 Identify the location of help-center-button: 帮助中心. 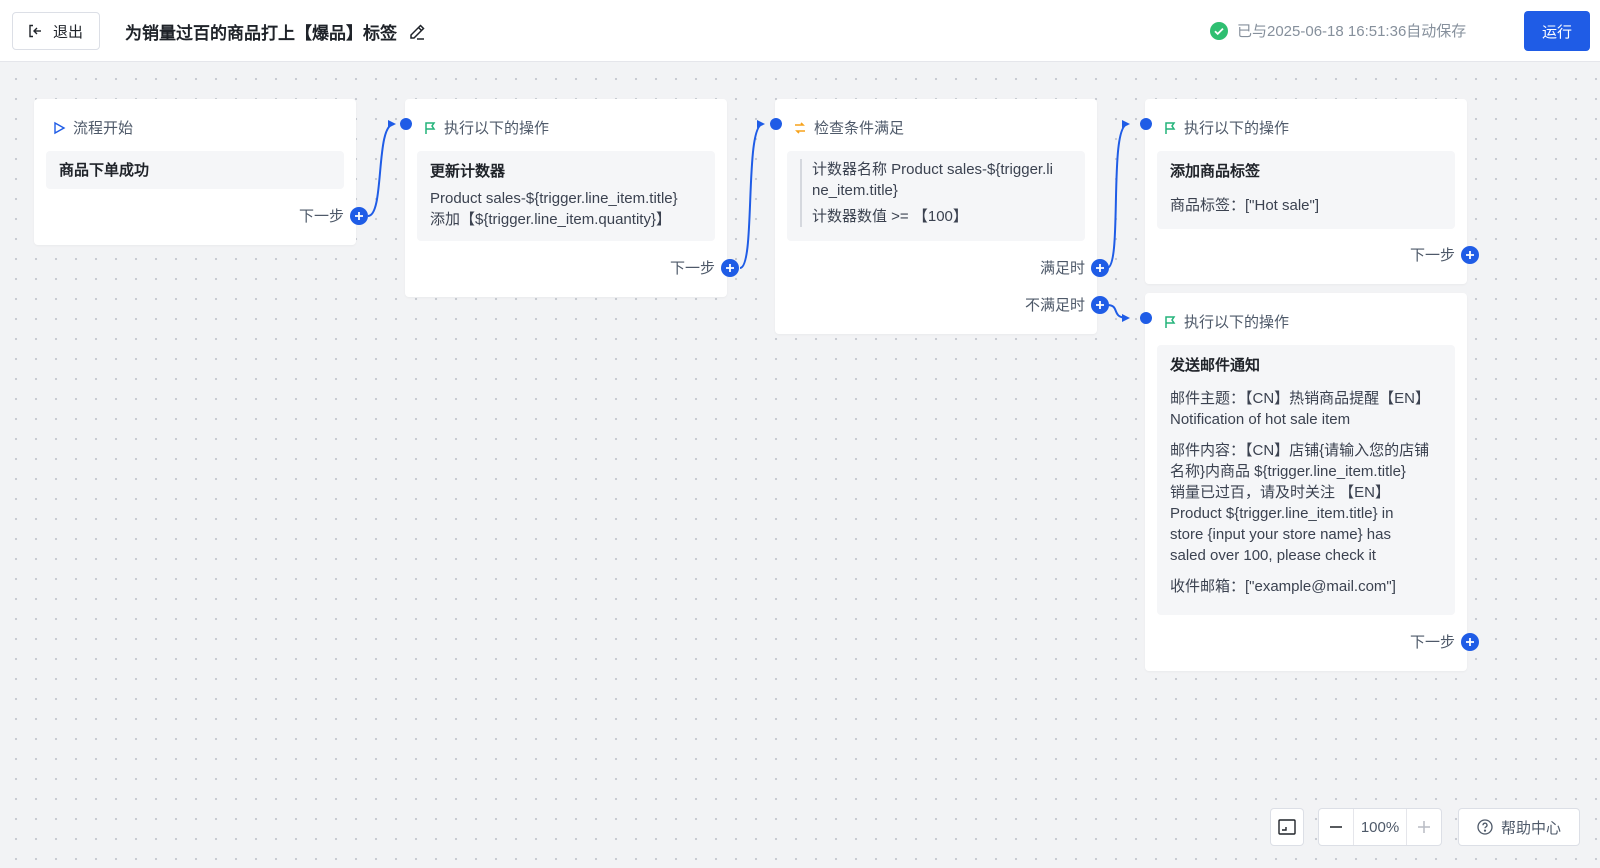
(1519, 827).